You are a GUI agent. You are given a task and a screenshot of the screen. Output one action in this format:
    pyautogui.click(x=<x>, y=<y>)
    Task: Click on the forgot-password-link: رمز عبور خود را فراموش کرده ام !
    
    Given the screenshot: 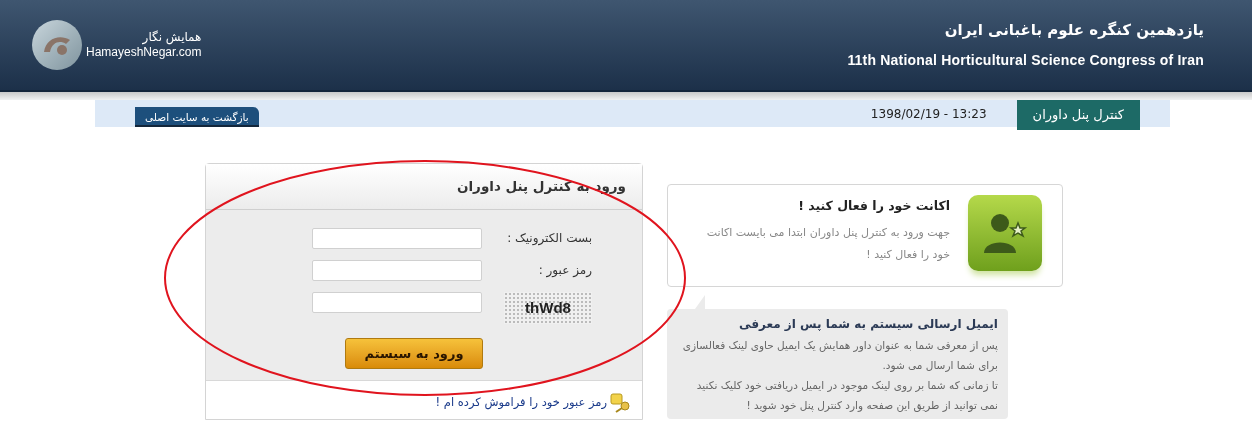 What is the action you would take?
    pyautogui.click(x=521, y=403)
    